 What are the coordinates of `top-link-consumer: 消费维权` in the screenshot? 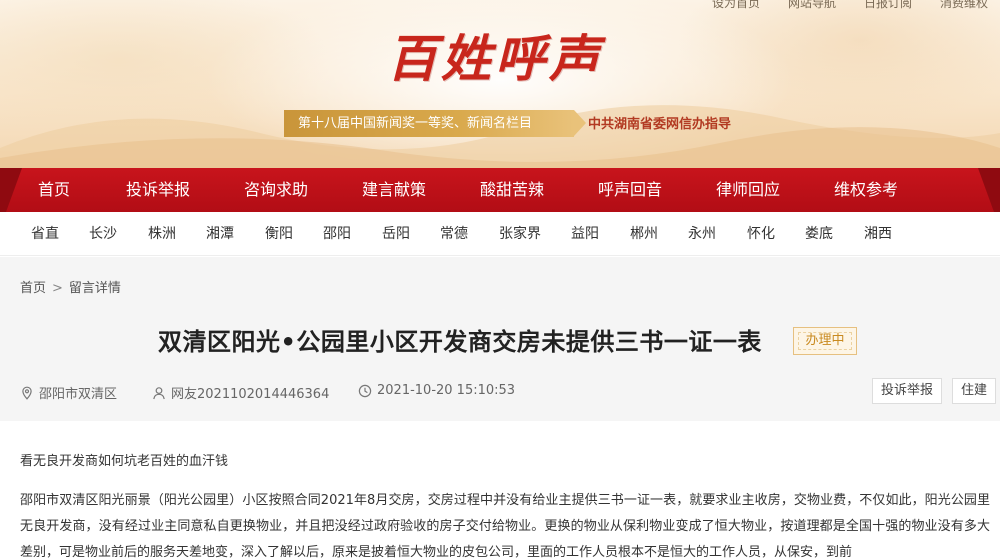 It's located at (964, 5).